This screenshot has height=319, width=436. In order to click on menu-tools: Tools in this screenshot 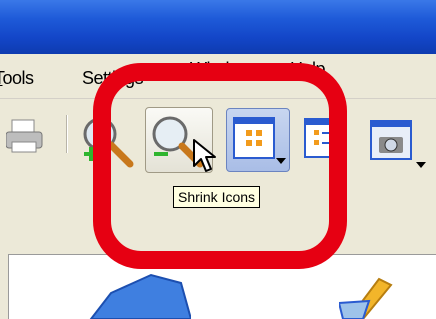, I will do `click(17, 78)`.